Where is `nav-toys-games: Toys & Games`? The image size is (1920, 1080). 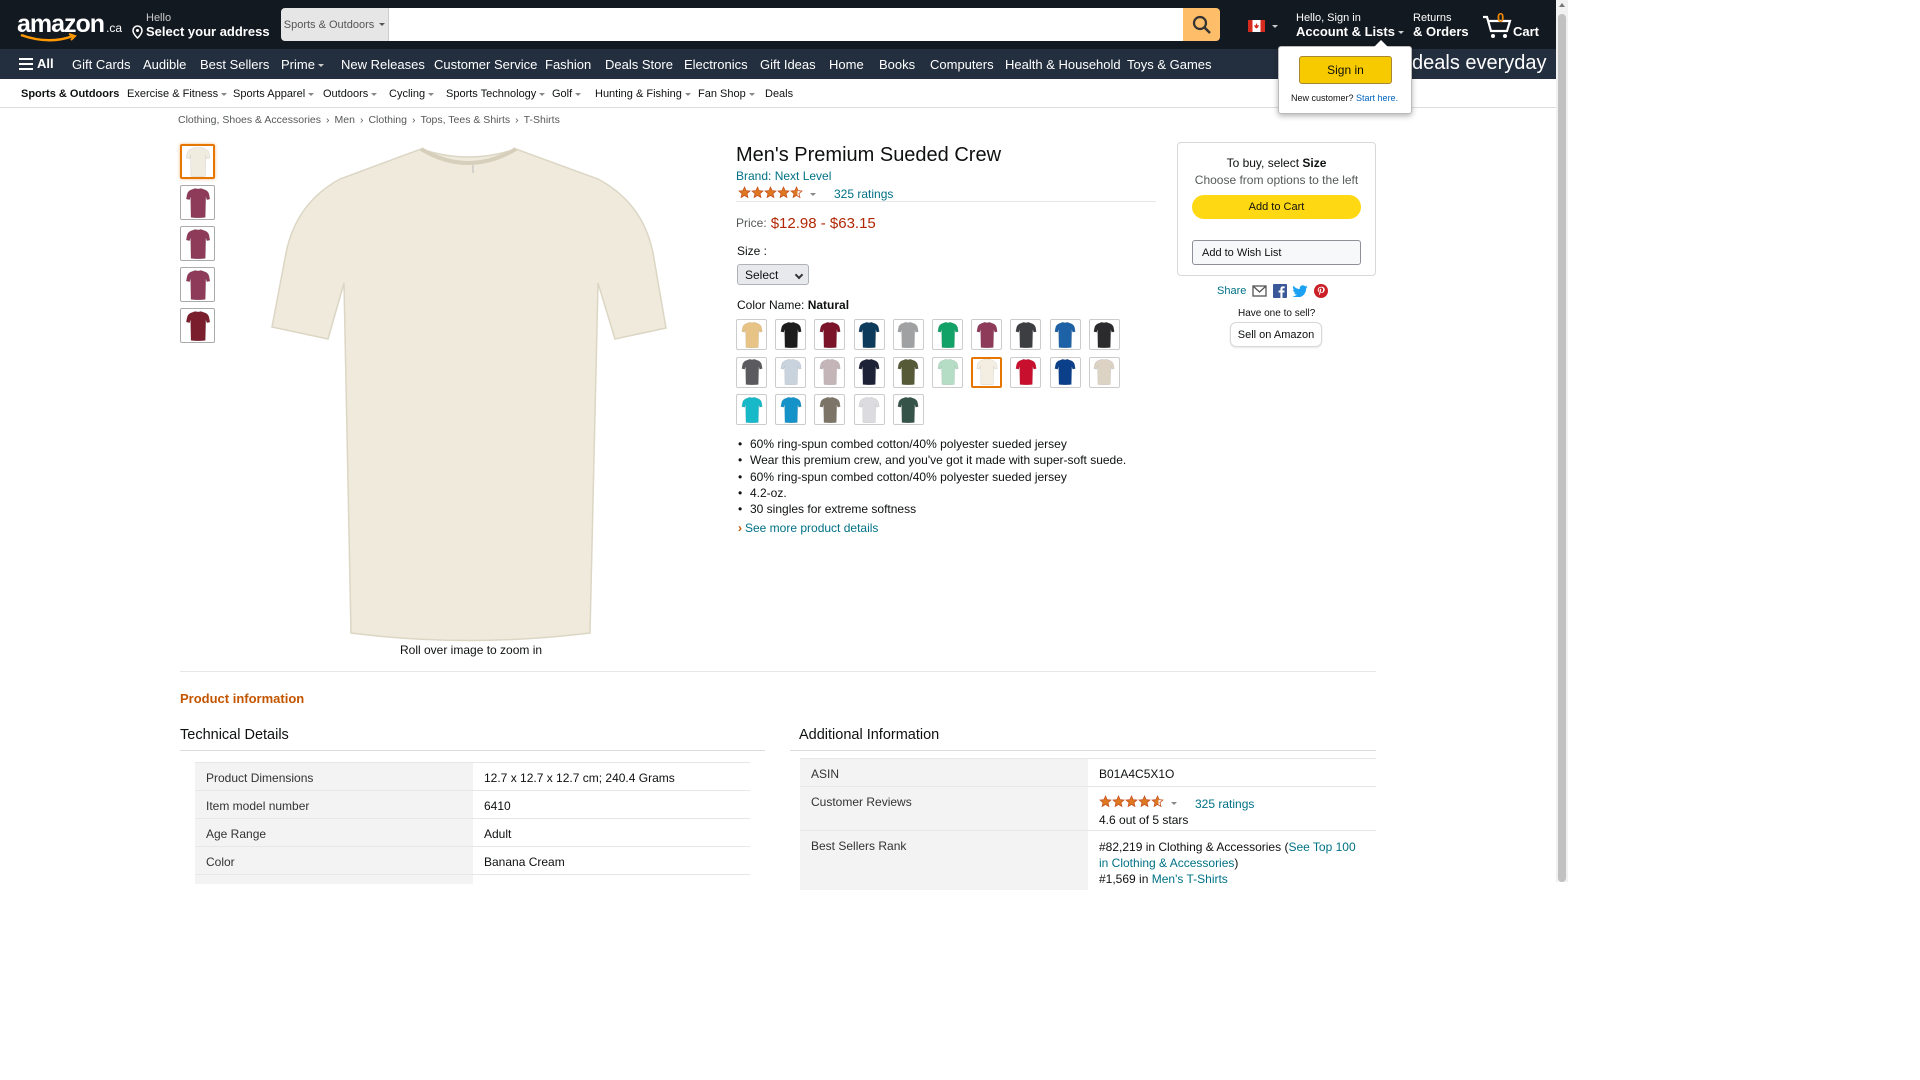
nav-toys-games: Toys & Games is located at coordinates (1169, 64).